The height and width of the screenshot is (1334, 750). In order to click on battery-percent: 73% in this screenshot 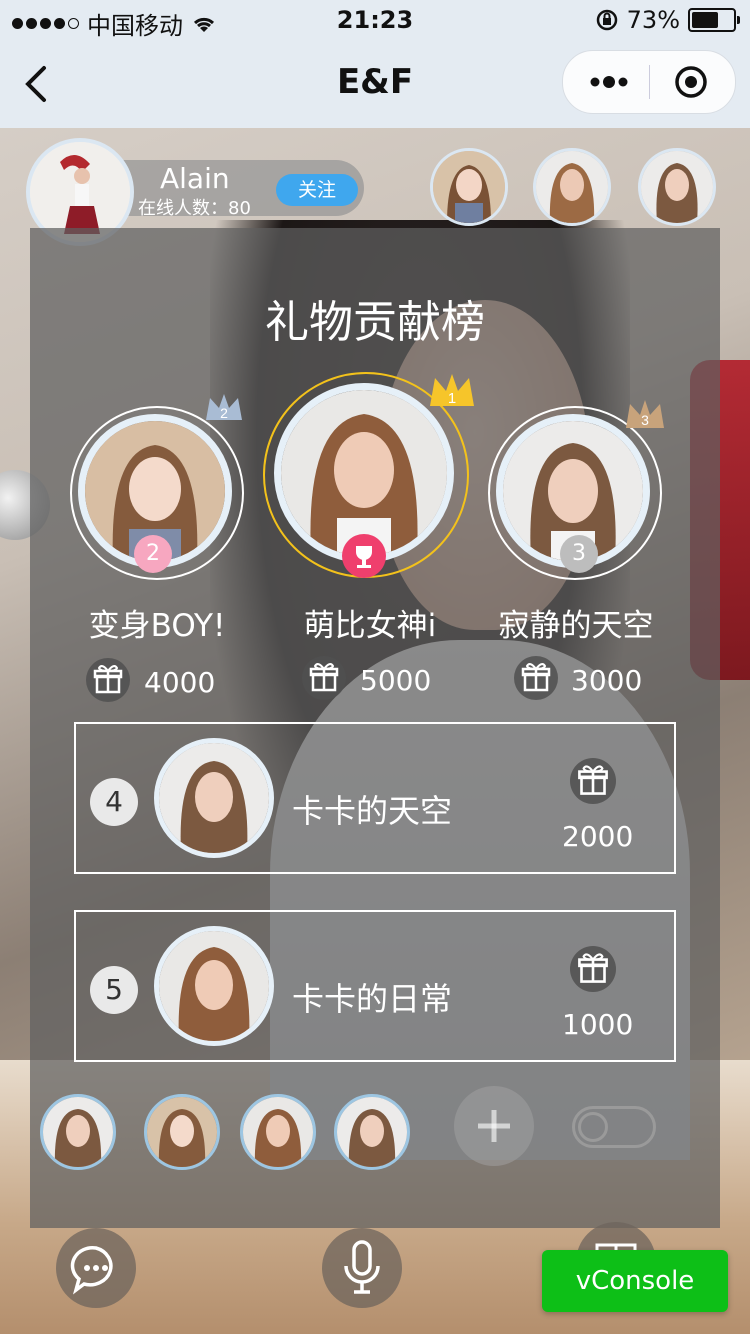, I will do `click(653, 20)`.